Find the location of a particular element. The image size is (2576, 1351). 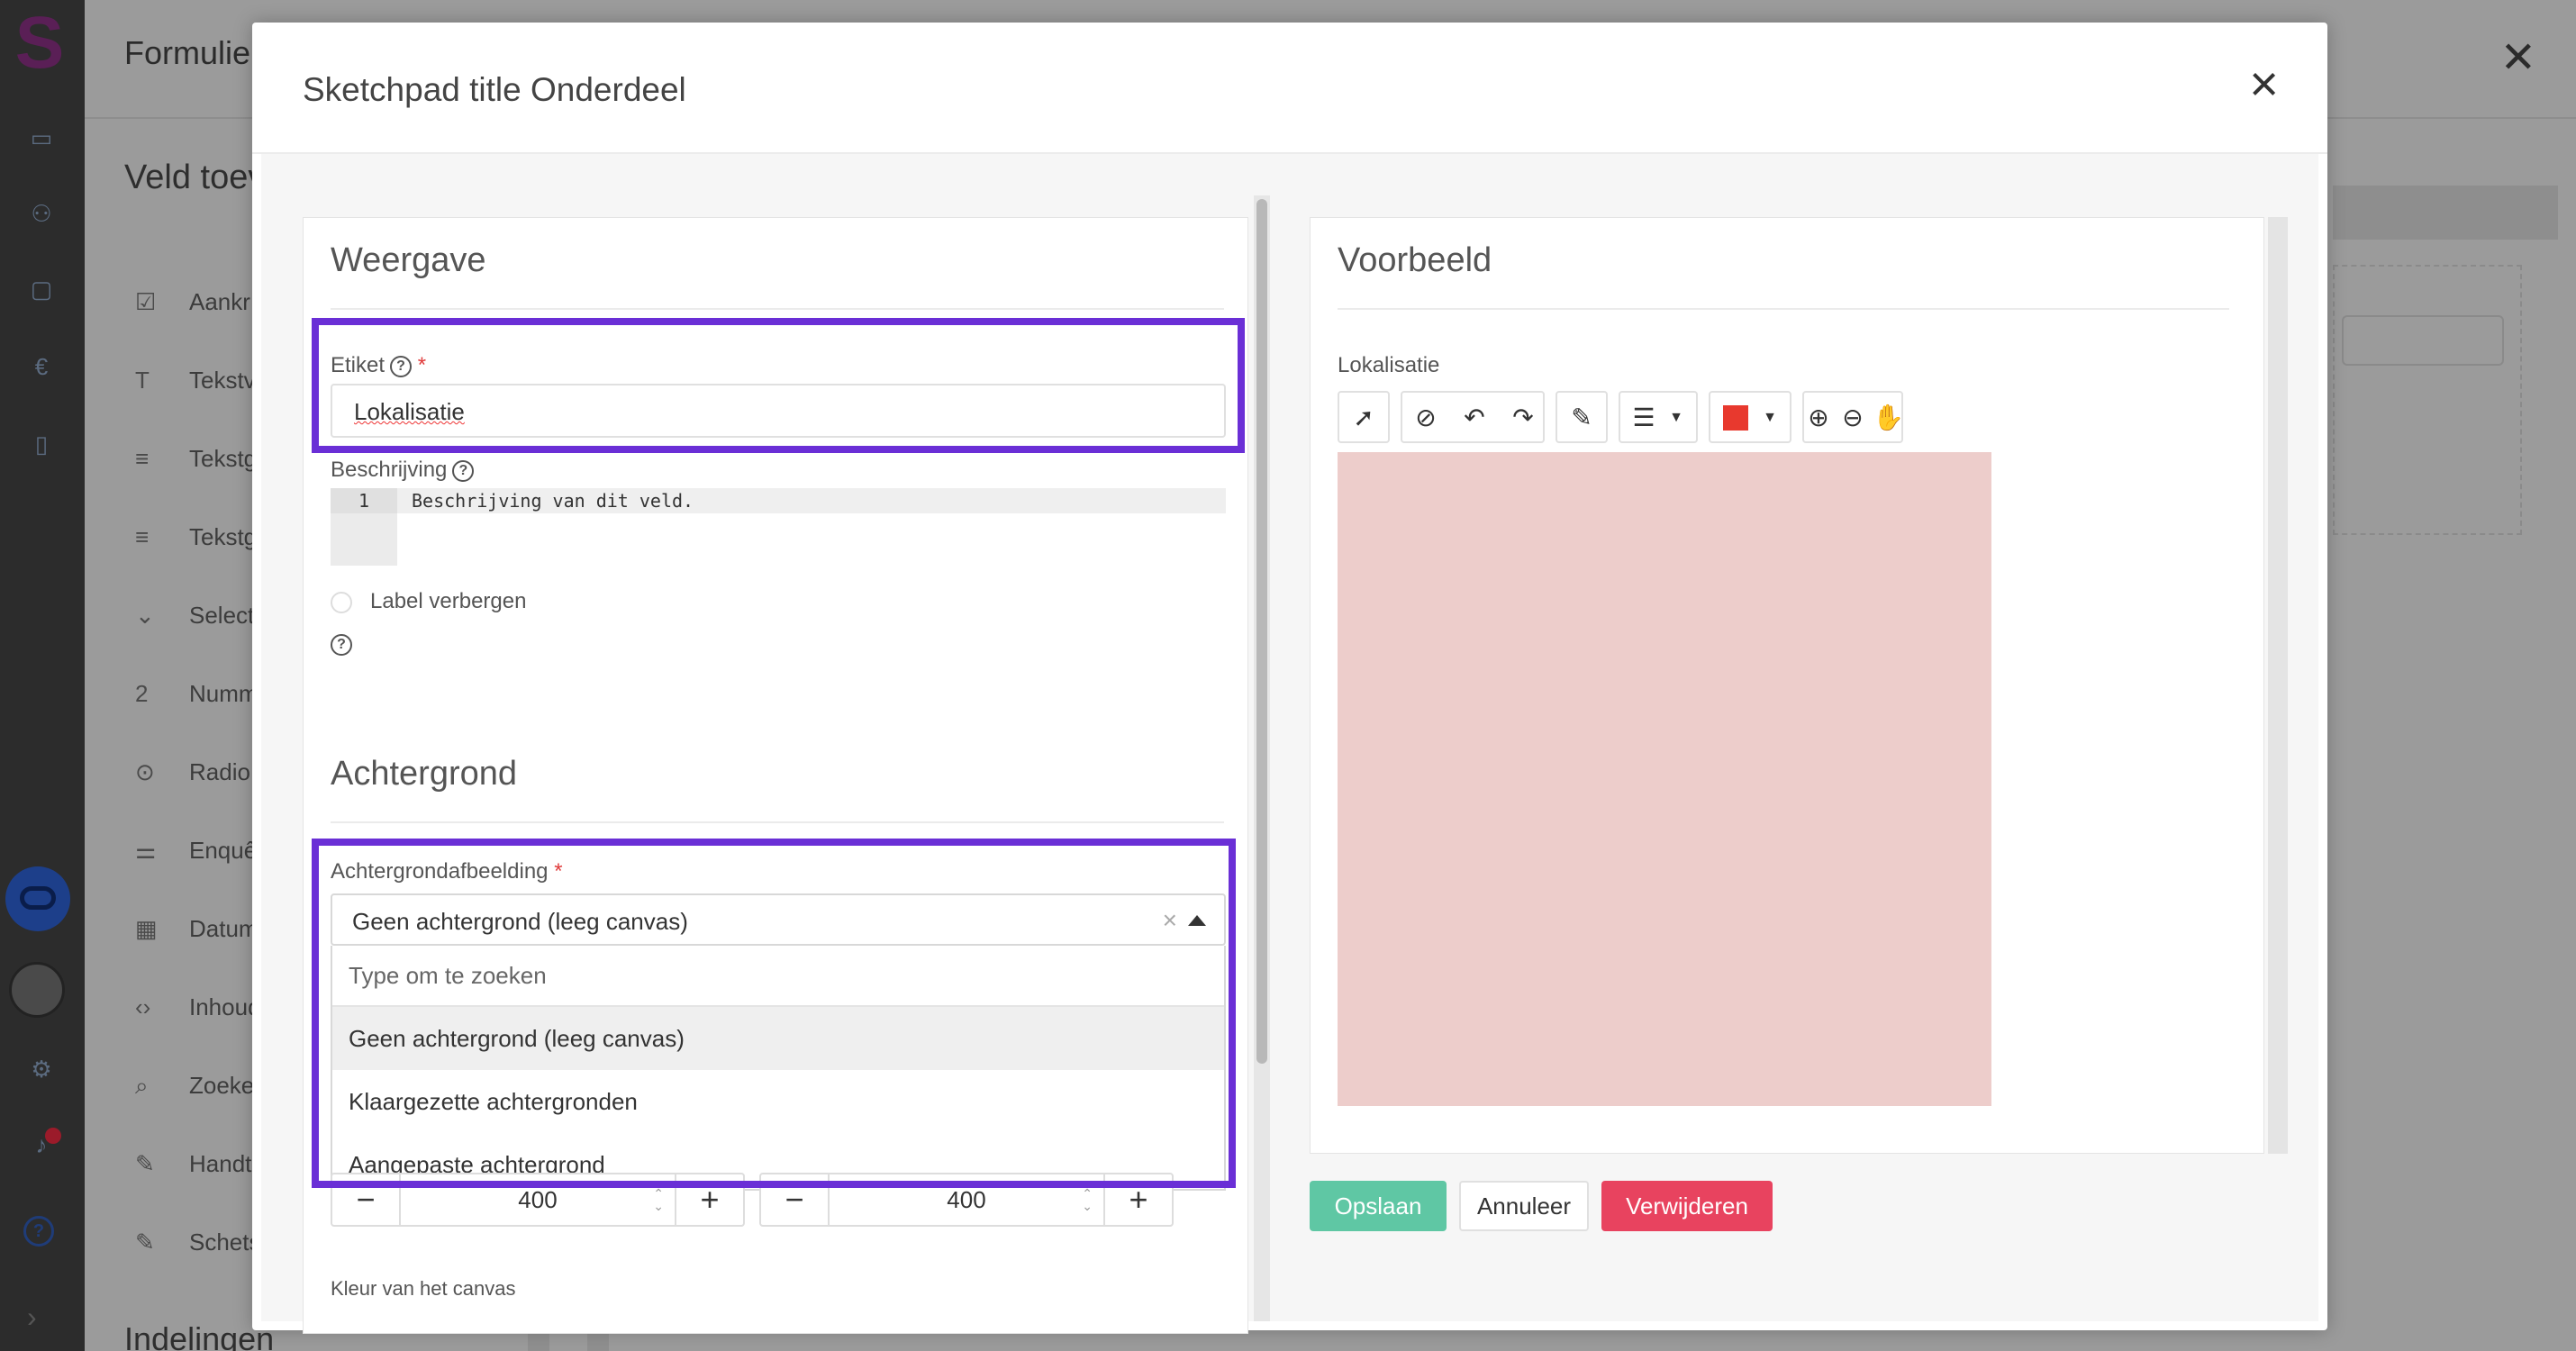

euro-icon: € is located at coordinates (41, 366).